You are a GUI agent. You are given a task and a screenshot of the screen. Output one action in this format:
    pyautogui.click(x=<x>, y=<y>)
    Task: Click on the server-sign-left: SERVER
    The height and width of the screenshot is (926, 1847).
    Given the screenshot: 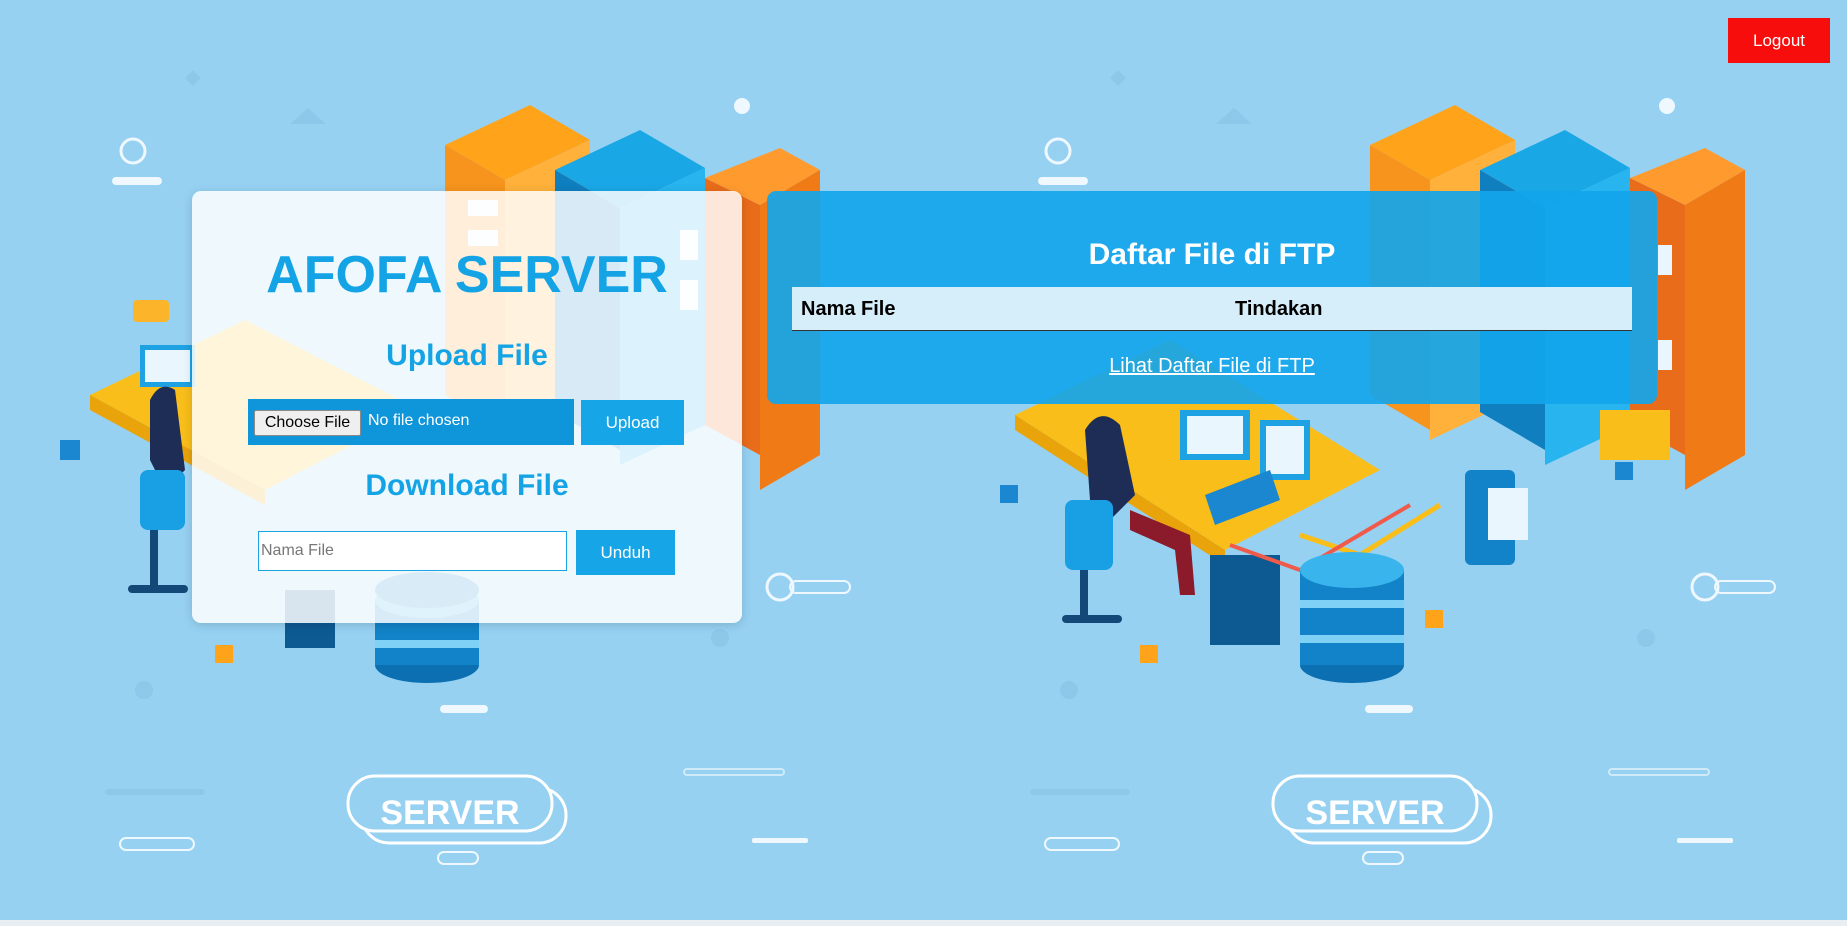 What is the action you would take?
    pyautogui.click(x=449, y=813)
    